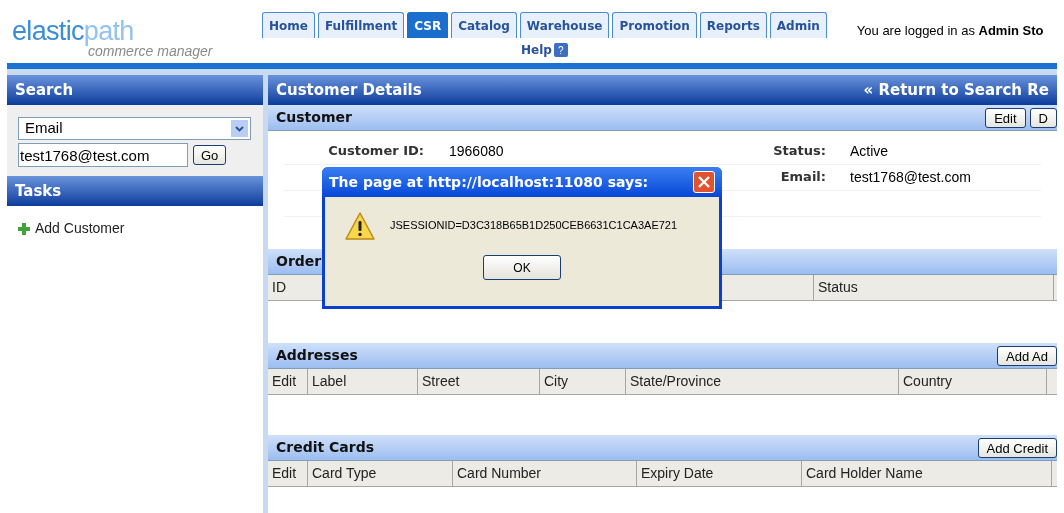 The image size is (1064, 513). Describe the element at coordinates (361, 25) in the screenshot. I see `nav-tab: Fulfillment` at that location.